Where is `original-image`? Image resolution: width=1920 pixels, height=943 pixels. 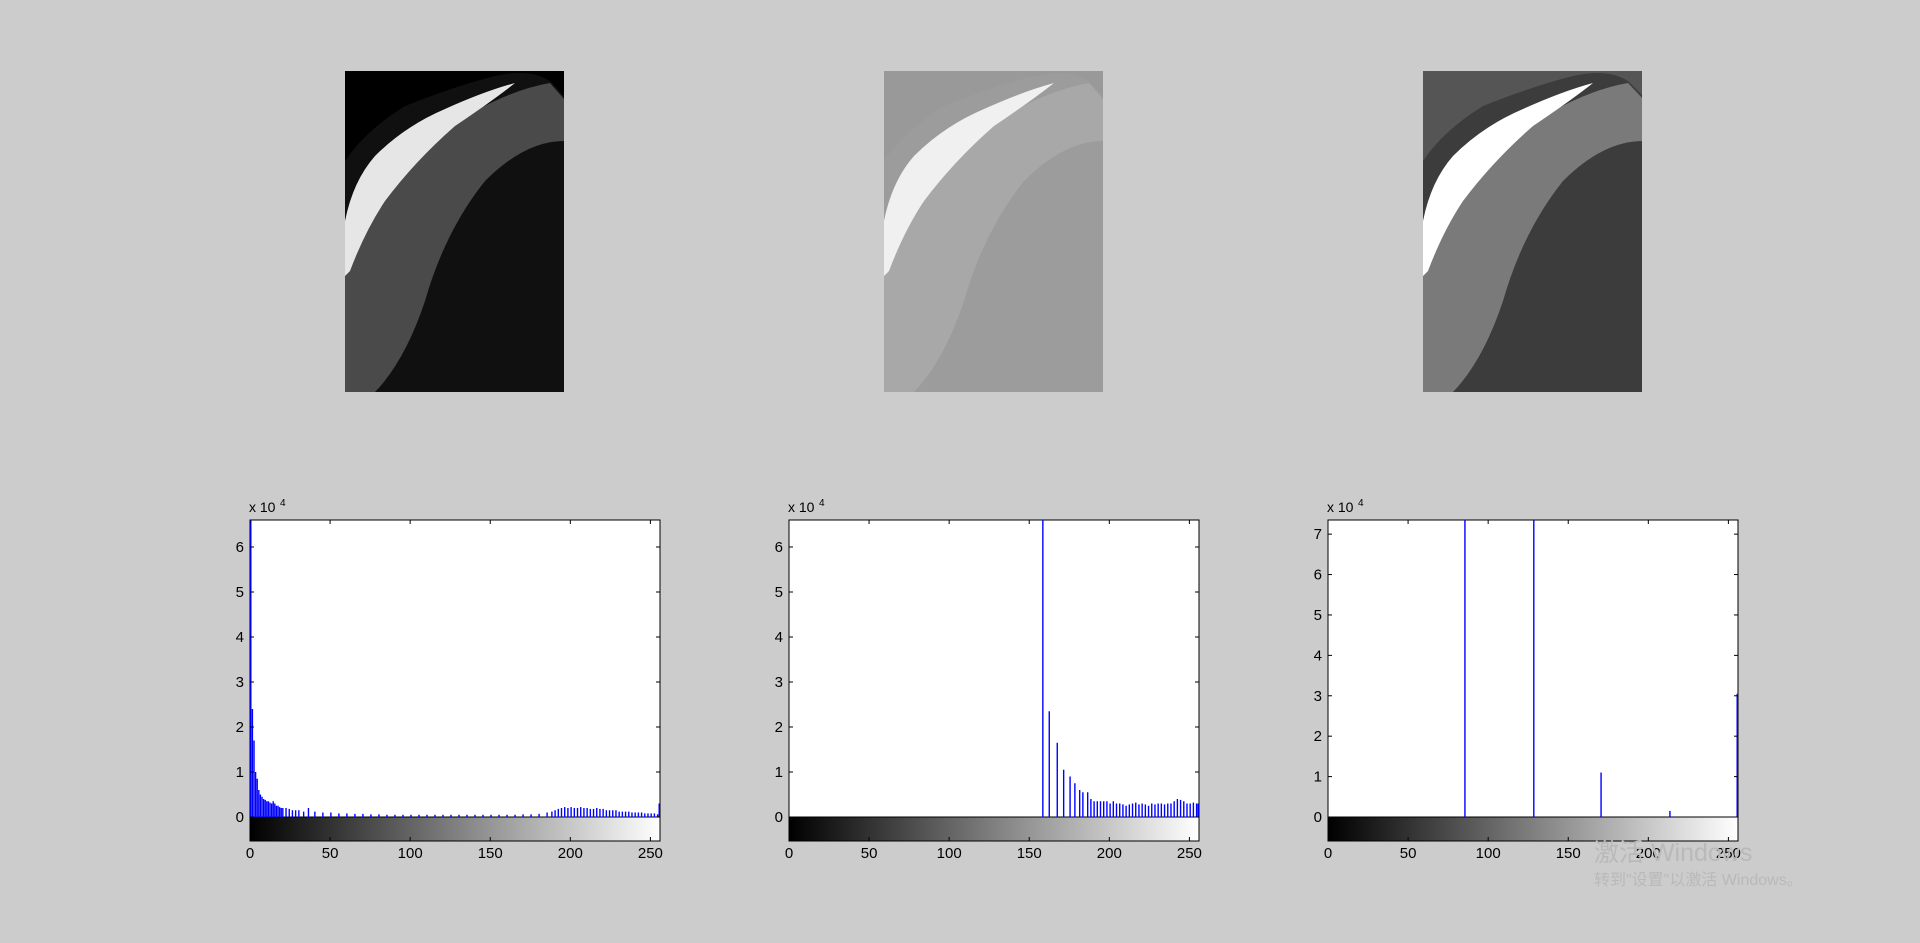
original-image is located at coordinates (454, 231).